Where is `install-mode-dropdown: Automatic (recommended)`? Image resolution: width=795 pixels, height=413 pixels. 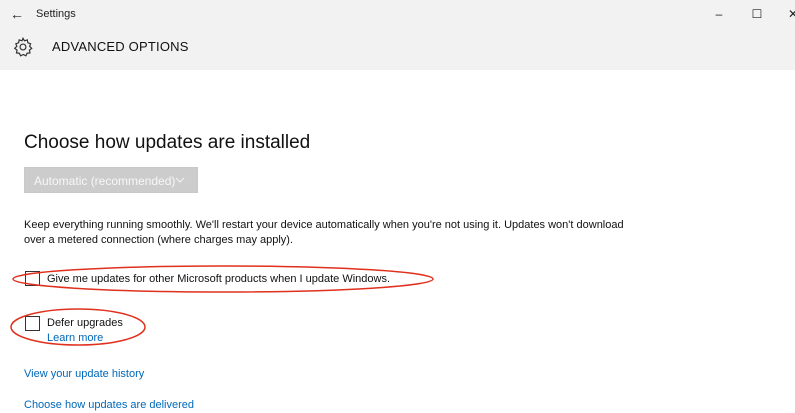
install-mode-dropdown: Automatic (recommended) is located at coordinates (111, 180).